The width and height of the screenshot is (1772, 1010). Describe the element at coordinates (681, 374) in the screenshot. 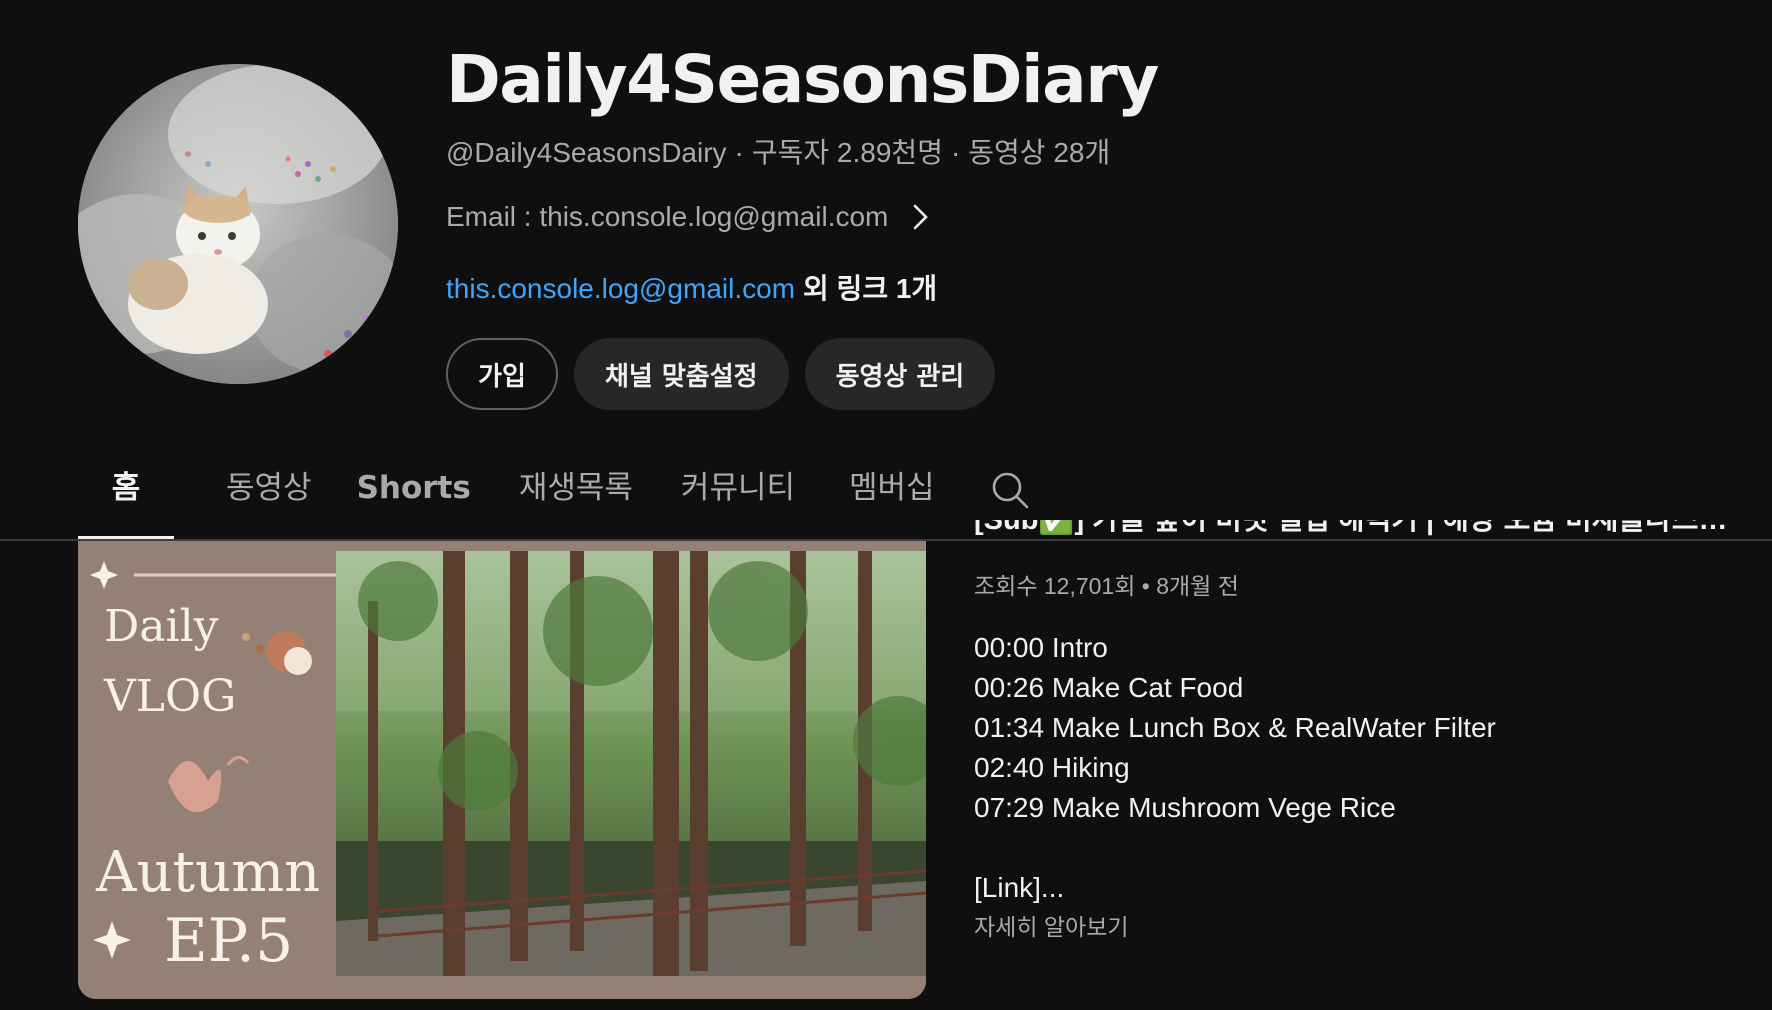

I see `customize-channel-button: 채널 맞춤설정` at that location.